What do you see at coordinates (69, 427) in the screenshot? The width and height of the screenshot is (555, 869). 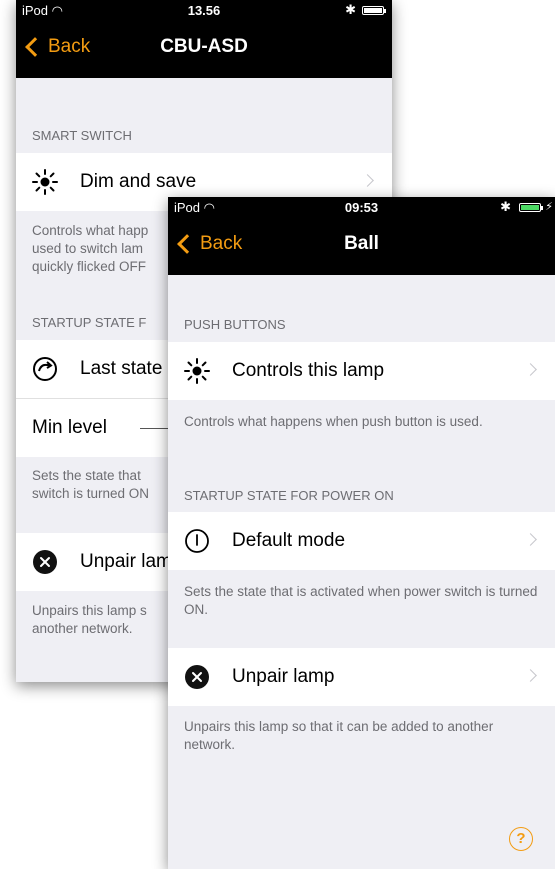 I see `cell-label: Min level` at bounding box center [69, 427].